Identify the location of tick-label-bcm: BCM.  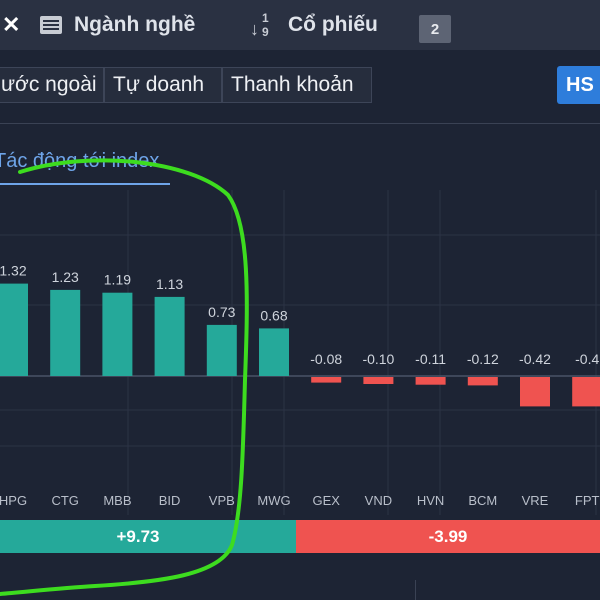
(482, 500).